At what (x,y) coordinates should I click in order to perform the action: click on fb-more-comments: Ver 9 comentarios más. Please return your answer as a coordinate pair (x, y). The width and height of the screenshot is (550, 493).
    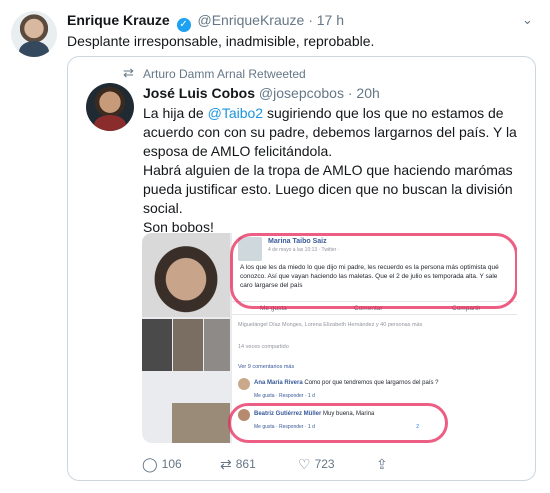
    Looking at the image, I should click on (266, 367).